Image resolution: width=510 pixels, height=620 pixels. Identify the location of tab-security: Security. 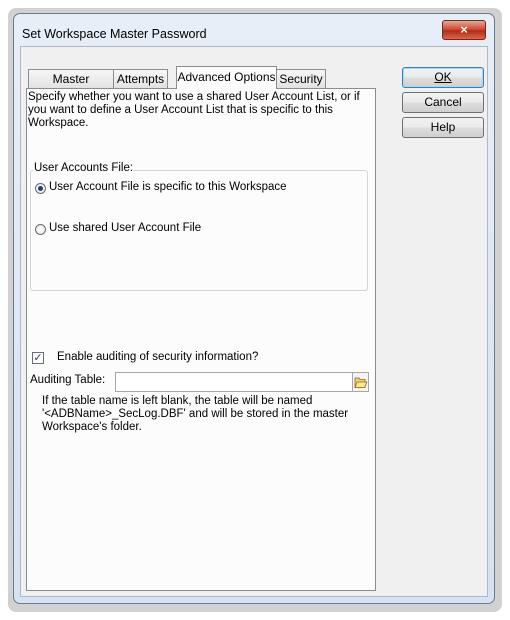
(301, 78).